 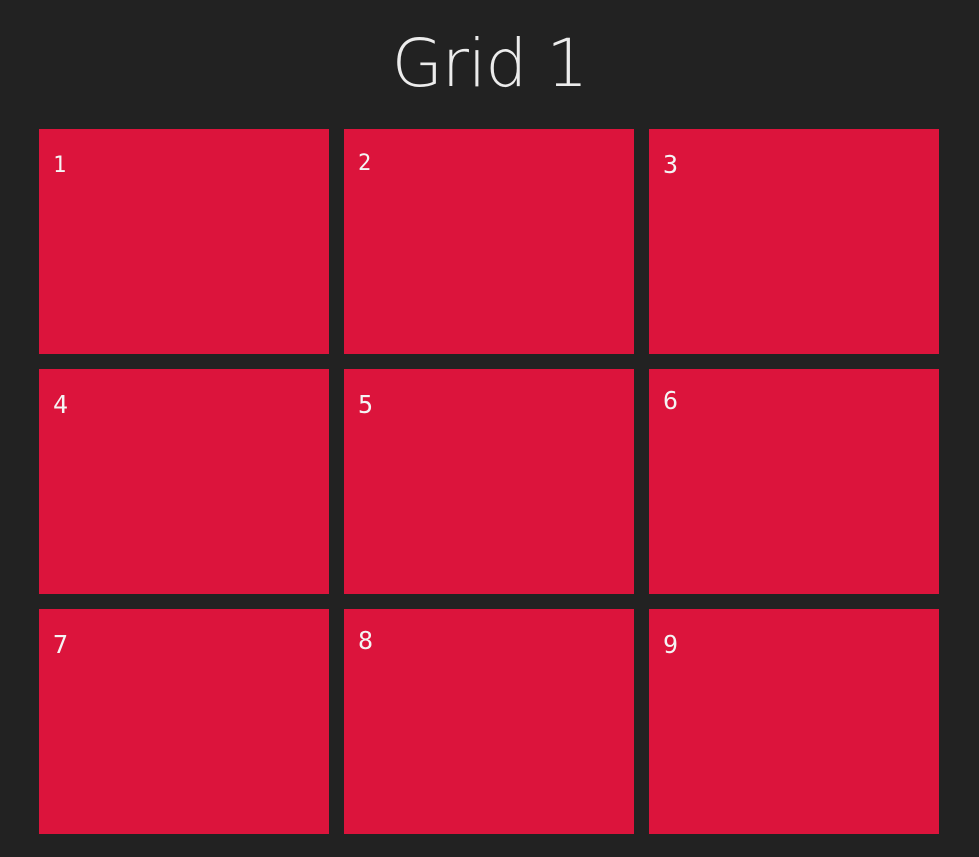 I want to click on grid-cell-label: 4, so click(x=61, y=404).